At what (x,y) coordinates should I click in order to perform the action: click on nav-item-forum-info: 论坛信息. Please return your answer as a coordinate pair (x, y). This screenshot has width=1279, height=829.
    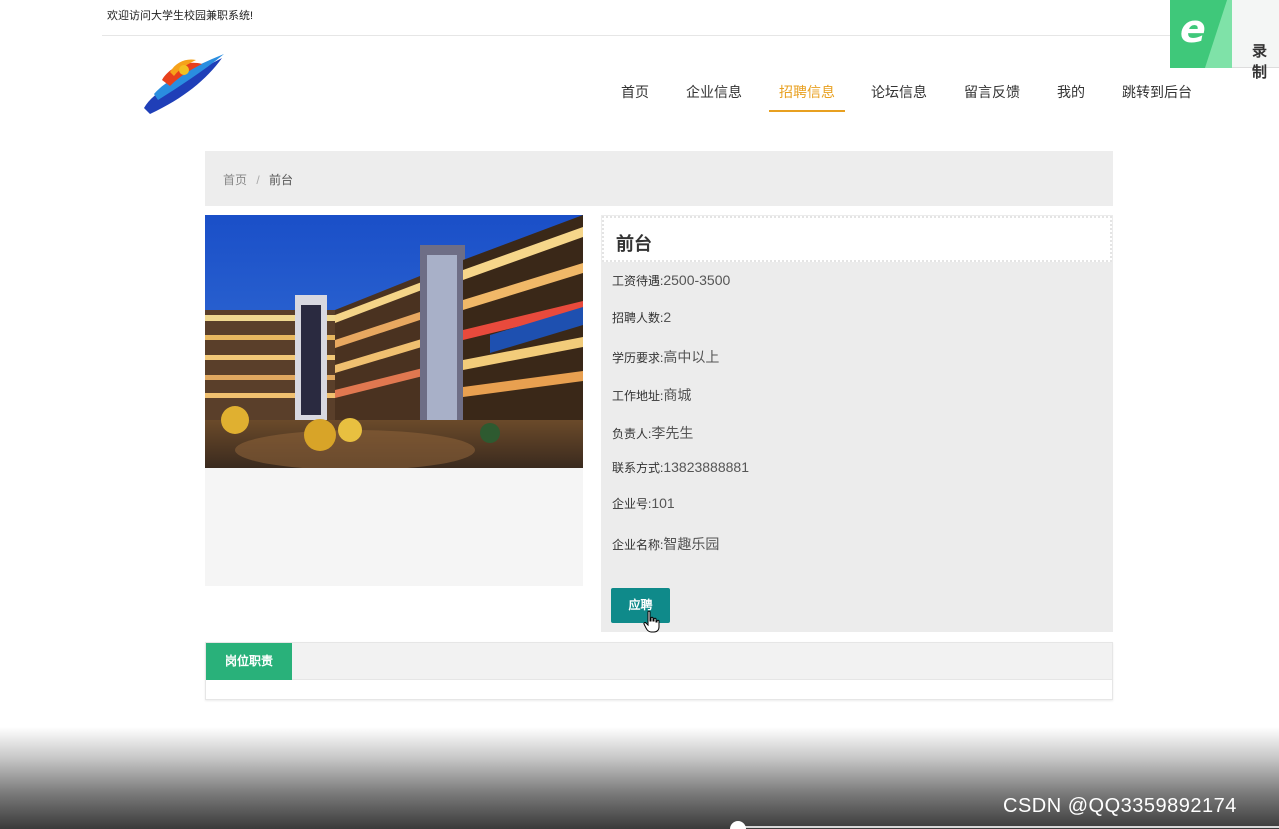
    Looking at the image, I should click on (899, 96).